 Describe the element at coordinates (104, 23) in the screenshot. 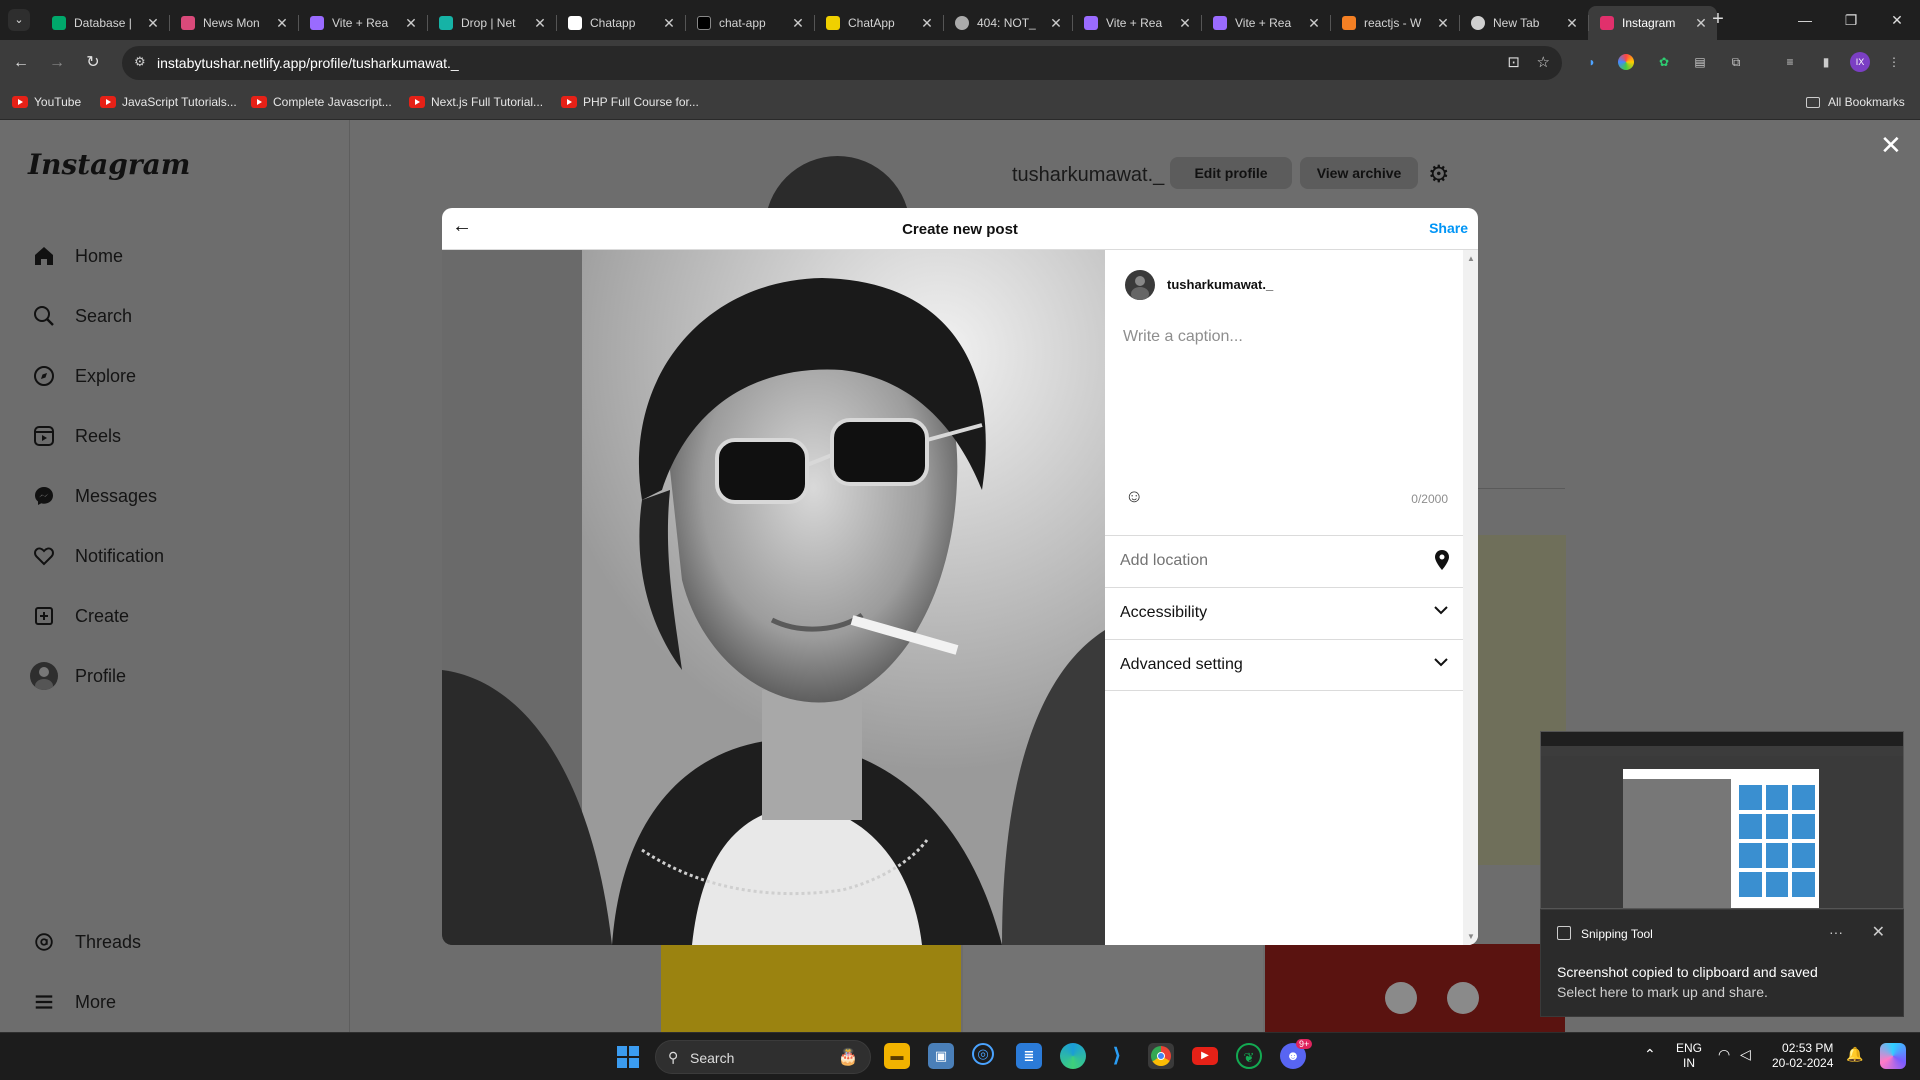

I see `tab-database: Database | ✕` at that location.